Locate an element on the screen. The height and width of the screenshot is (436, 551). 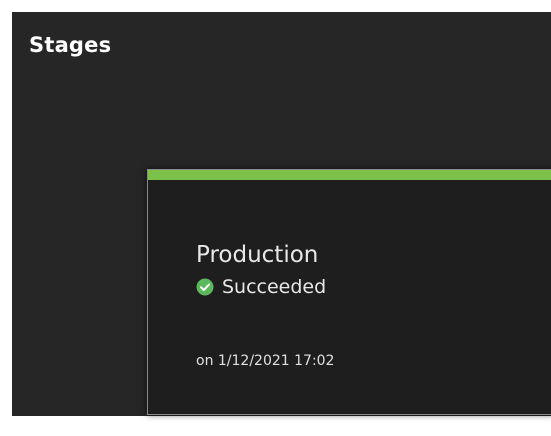
panel-title: Stages is located at coordinates (70, 45).